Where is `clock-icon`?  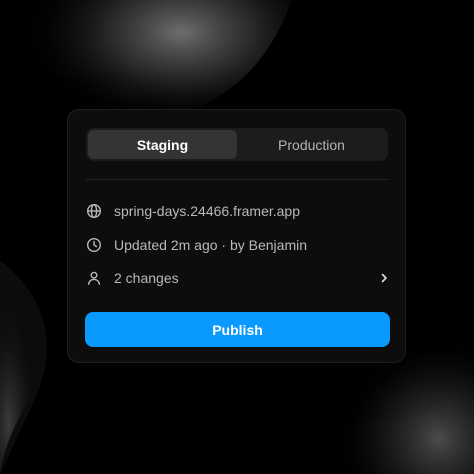 clock-icon is located at coordinates (94, 245).